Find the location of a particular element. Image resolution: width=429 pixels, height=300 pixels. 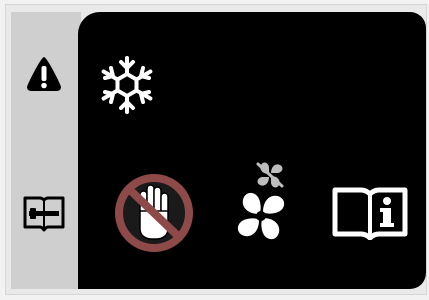

info-manual-icon is located at coordinates (370, 212).